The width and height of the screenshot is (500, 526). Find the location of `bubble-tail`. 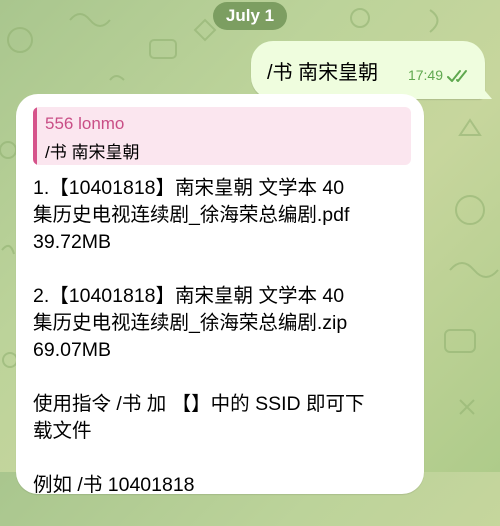

bubble-tail is located at coordinates (486, 92).